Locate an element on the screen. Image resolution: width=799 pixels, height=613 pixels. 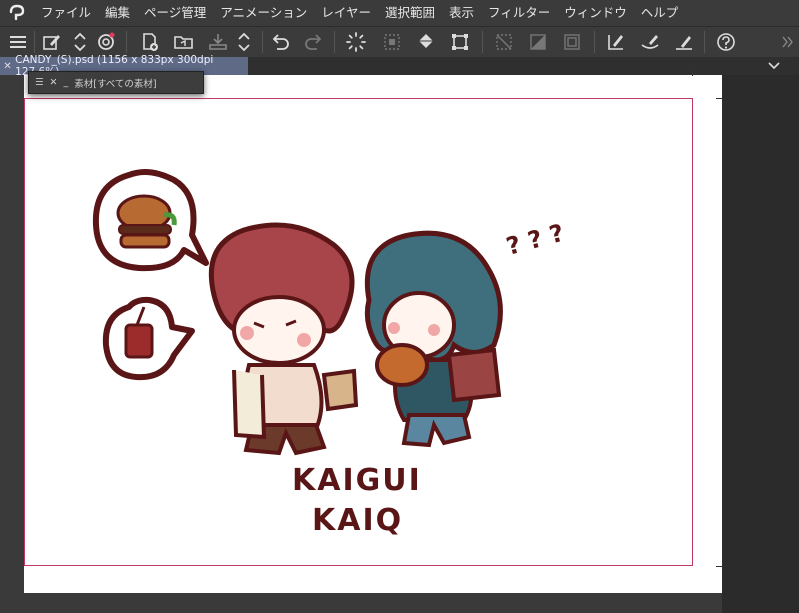
right-panel-gutter is located at coordinates (760, 344).